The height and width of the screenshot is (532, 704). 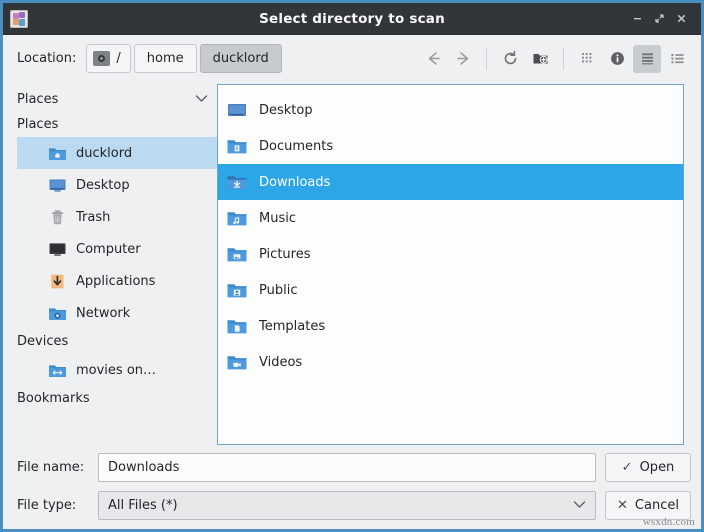 What do you see at coordinates (57, 249) in the screenshot?
I see `computer-icon` at bounding box center [57, 249].